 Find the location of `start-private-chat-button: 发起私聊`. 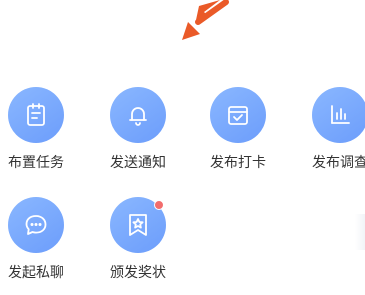

start-private-chat-button: 发起私聊 is located at coordinates (39, 246).